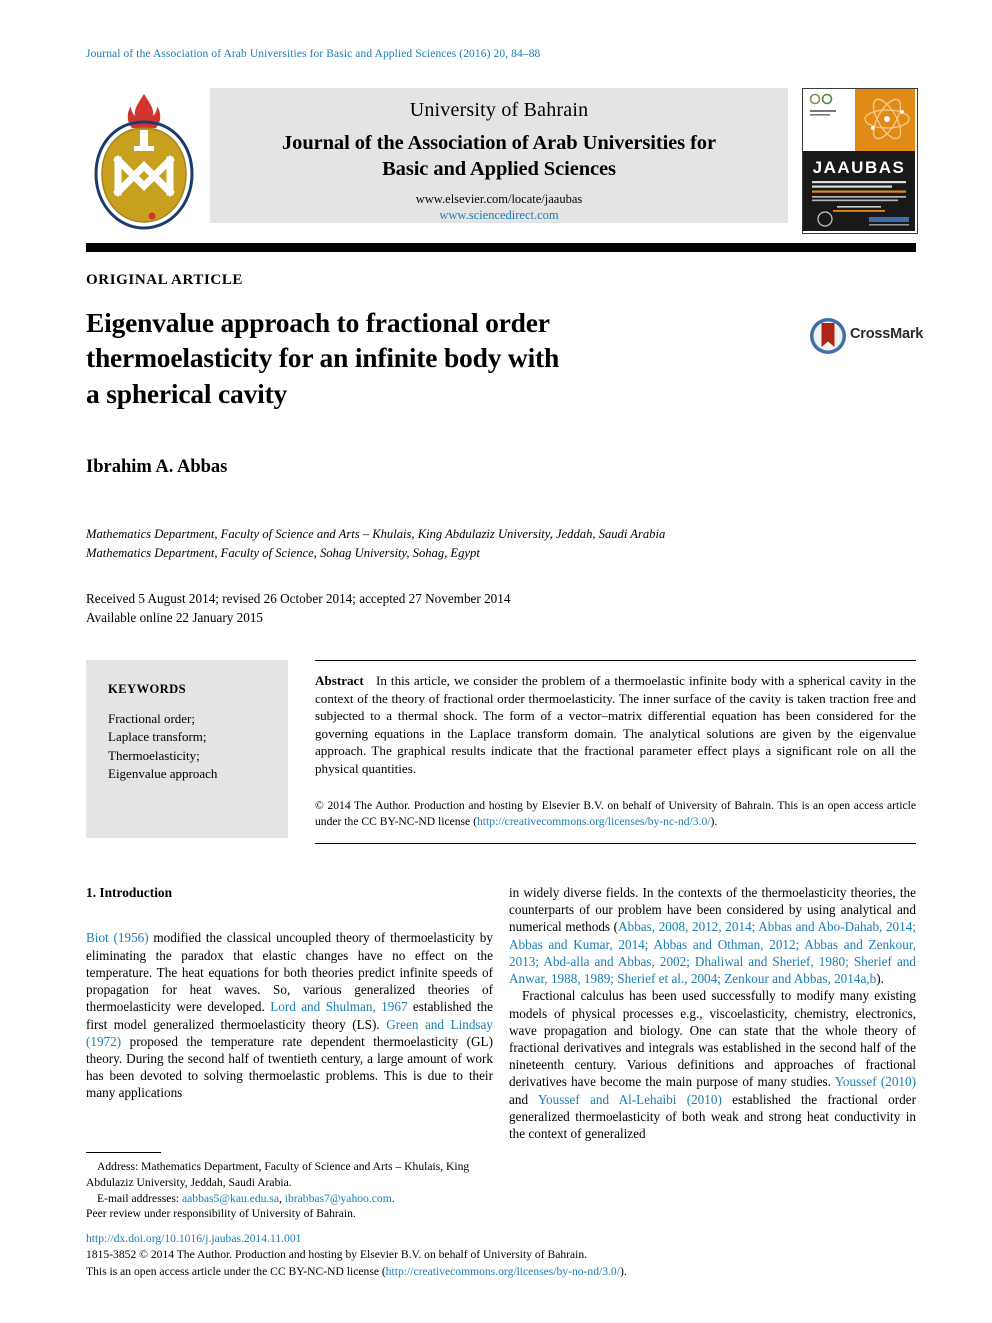 This screenshot has width=992, height=1323. Describe the element at coordinates (129, 892) in the screenshot. I see `section-heading-introduction: 1. Introduction` at that location.